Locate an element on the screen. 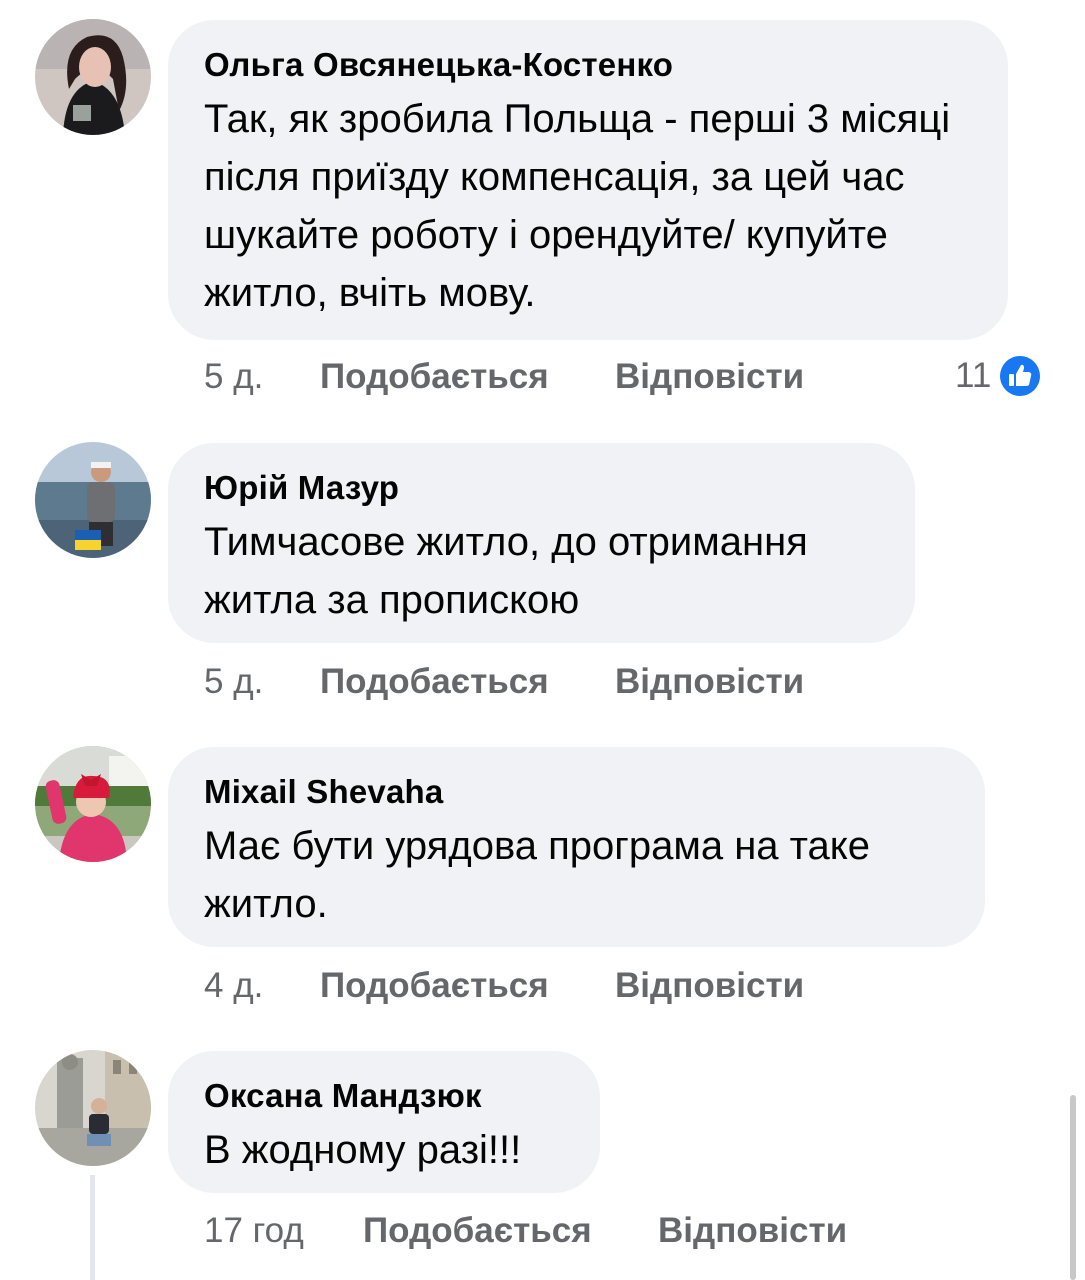 The width and height of the screenshot is (1085, 1280). comment-bubble: Оксана Мандзюк В жодному разі!!! is located at coordinates (384, 1122).